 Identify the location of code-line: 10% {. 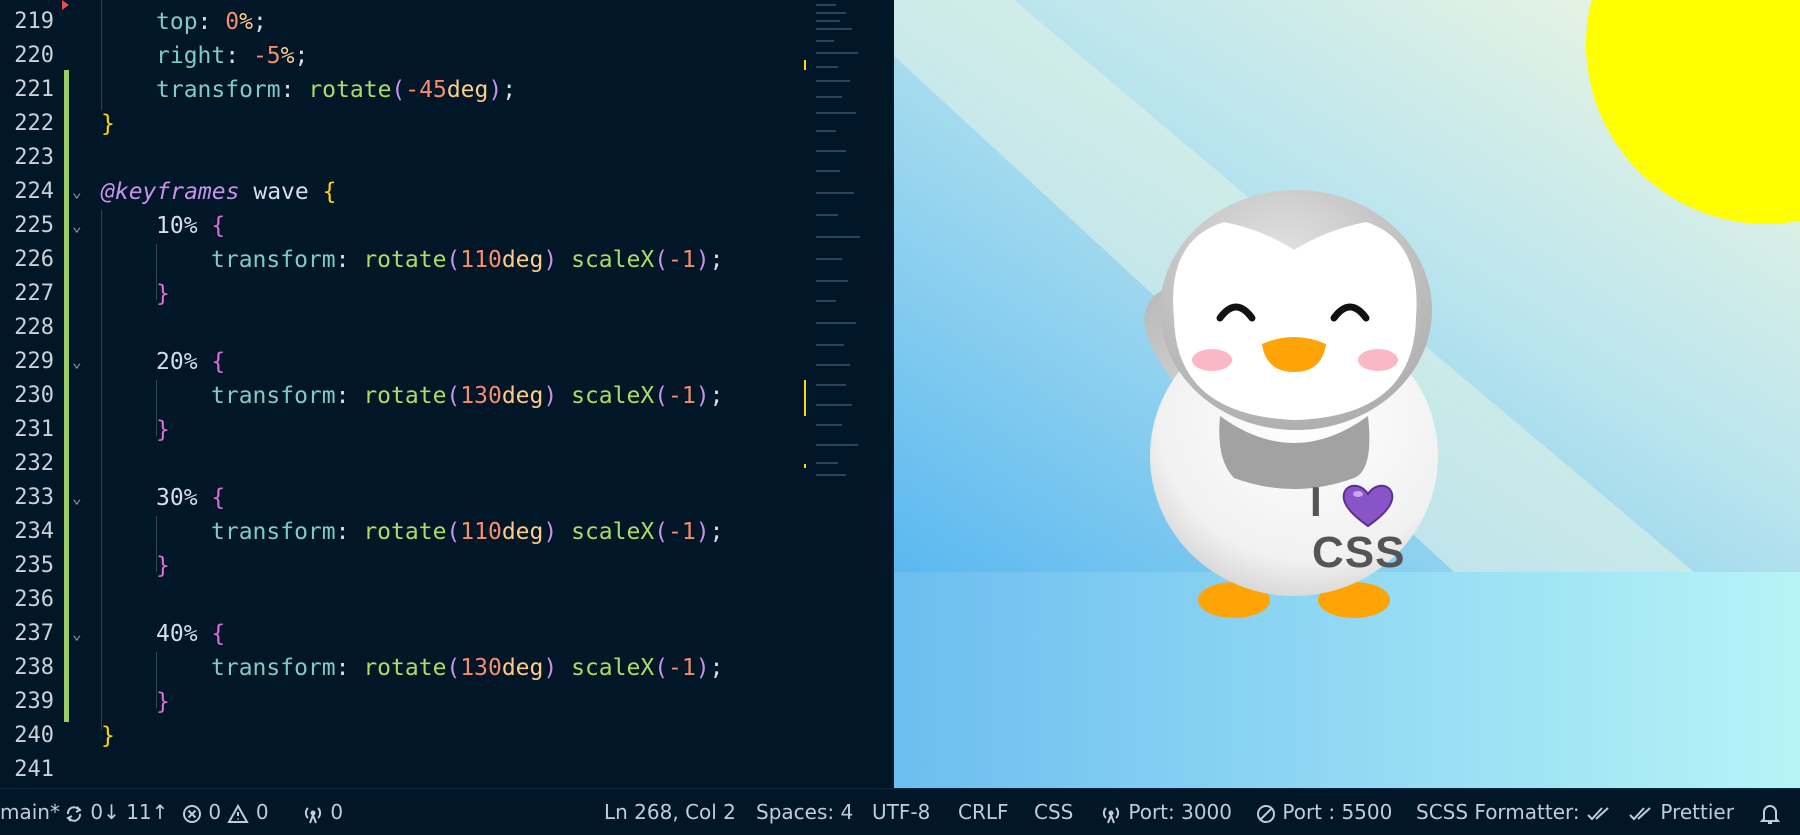
(190, 226).